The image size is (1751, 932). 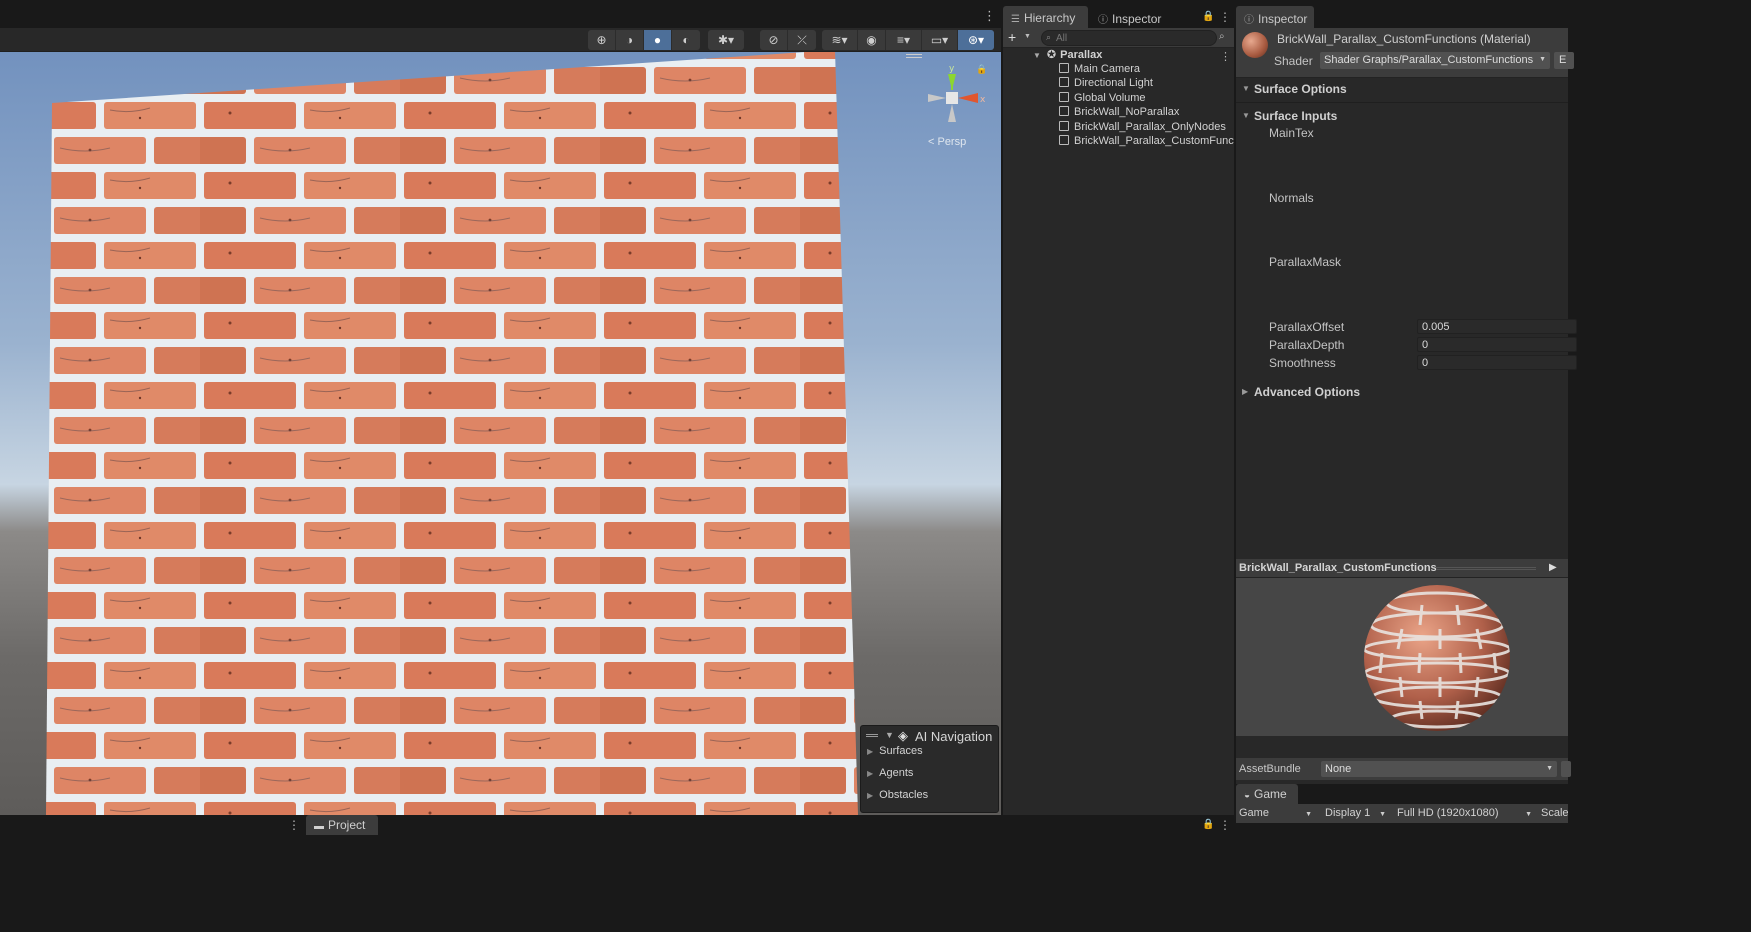 I want to click on tree-item-root: ▼ ✪ Parallax, so click(x=1118, y=55).